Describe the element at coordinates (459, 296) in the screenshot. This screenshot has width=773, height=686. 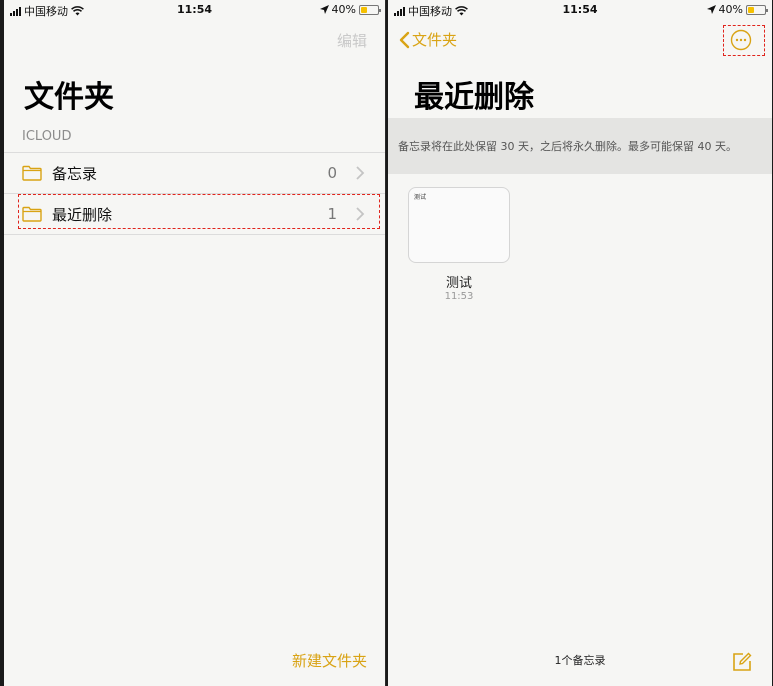
I see `note-time: 11:53` at that location.